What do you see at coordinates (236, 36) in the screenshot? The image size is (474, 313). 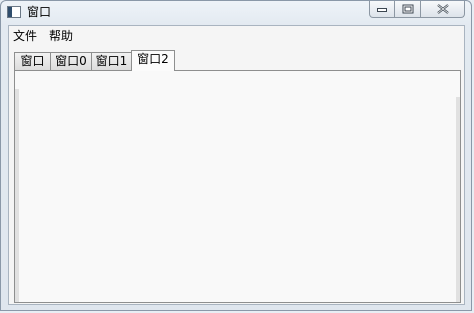 I see `menu-bar: 文件 帮助` at bounding box center [236, 36].